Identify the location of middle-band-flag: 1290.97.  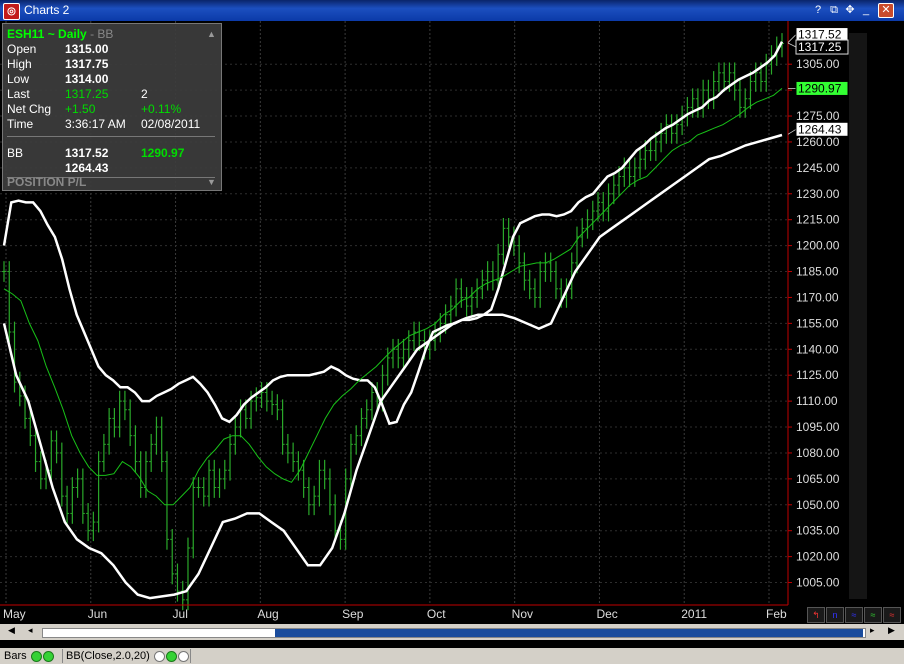
(820, 88).